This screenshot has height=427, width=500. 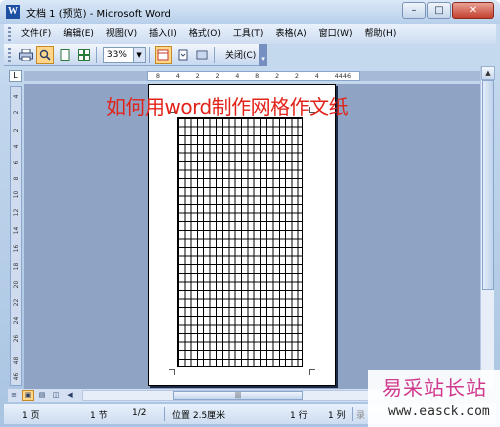 I want to click on status-position: 位置 2.5厘米, so click(x=199, y=416).